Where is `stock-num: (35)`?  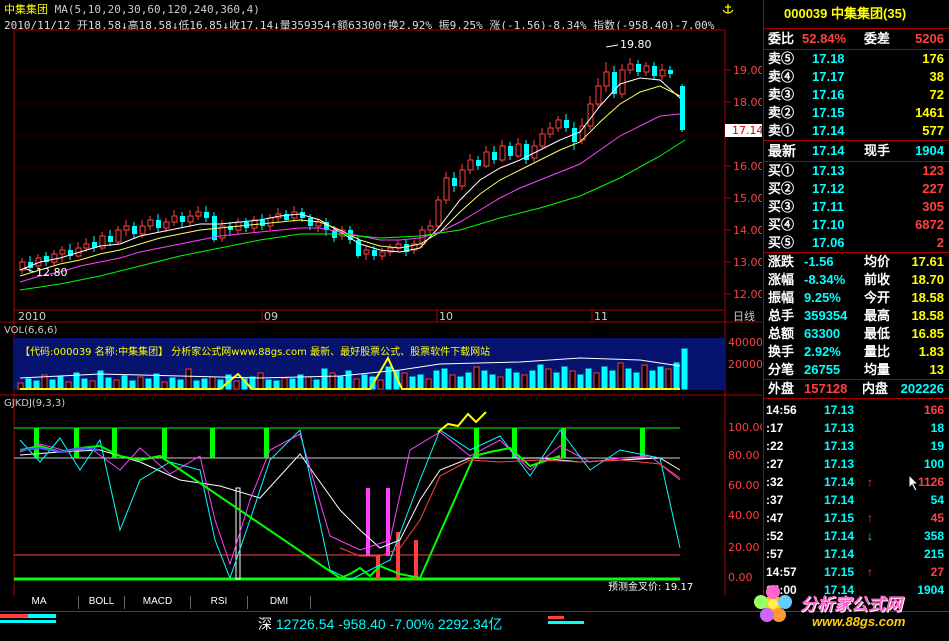 stock-num: (35) is located at coordinates (895, 13).